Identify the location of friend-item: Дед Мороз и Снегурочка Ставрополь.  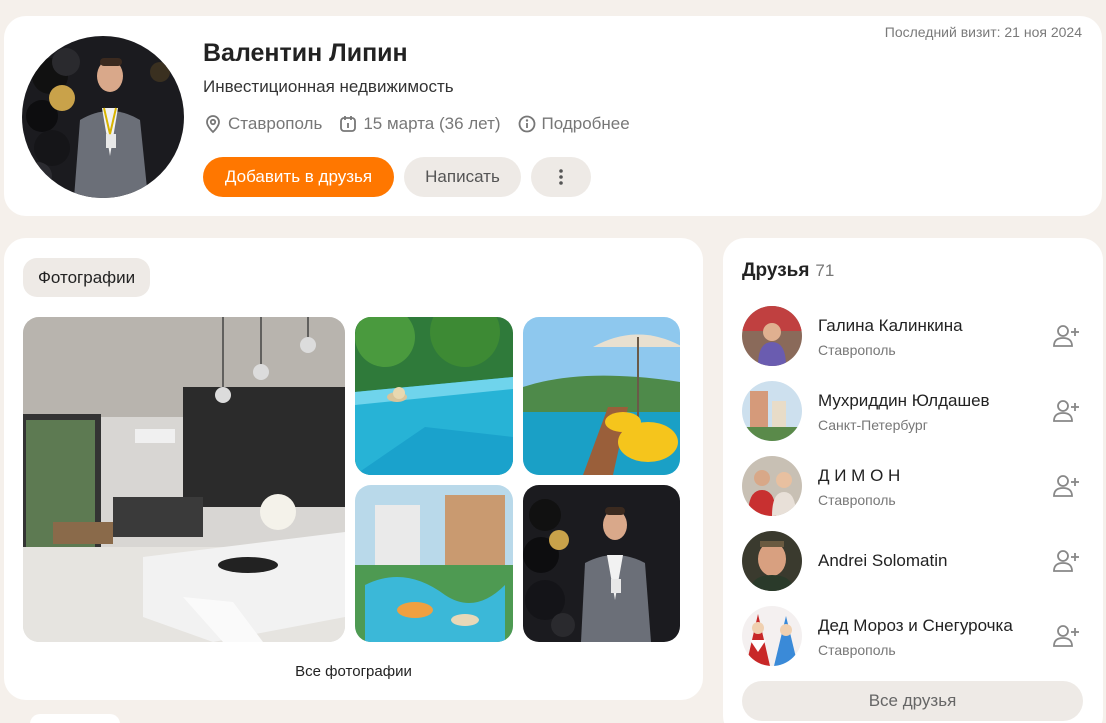
(914, 637).